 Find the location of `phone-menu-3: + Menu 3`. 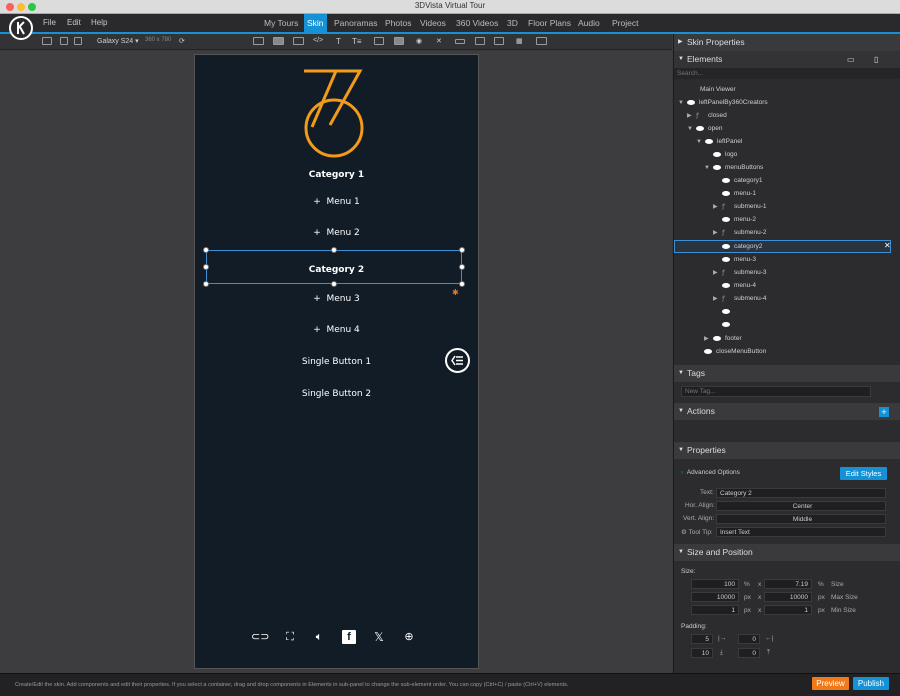

phone-menu-3: + Menu 3 is located at coordinates (336, 299).